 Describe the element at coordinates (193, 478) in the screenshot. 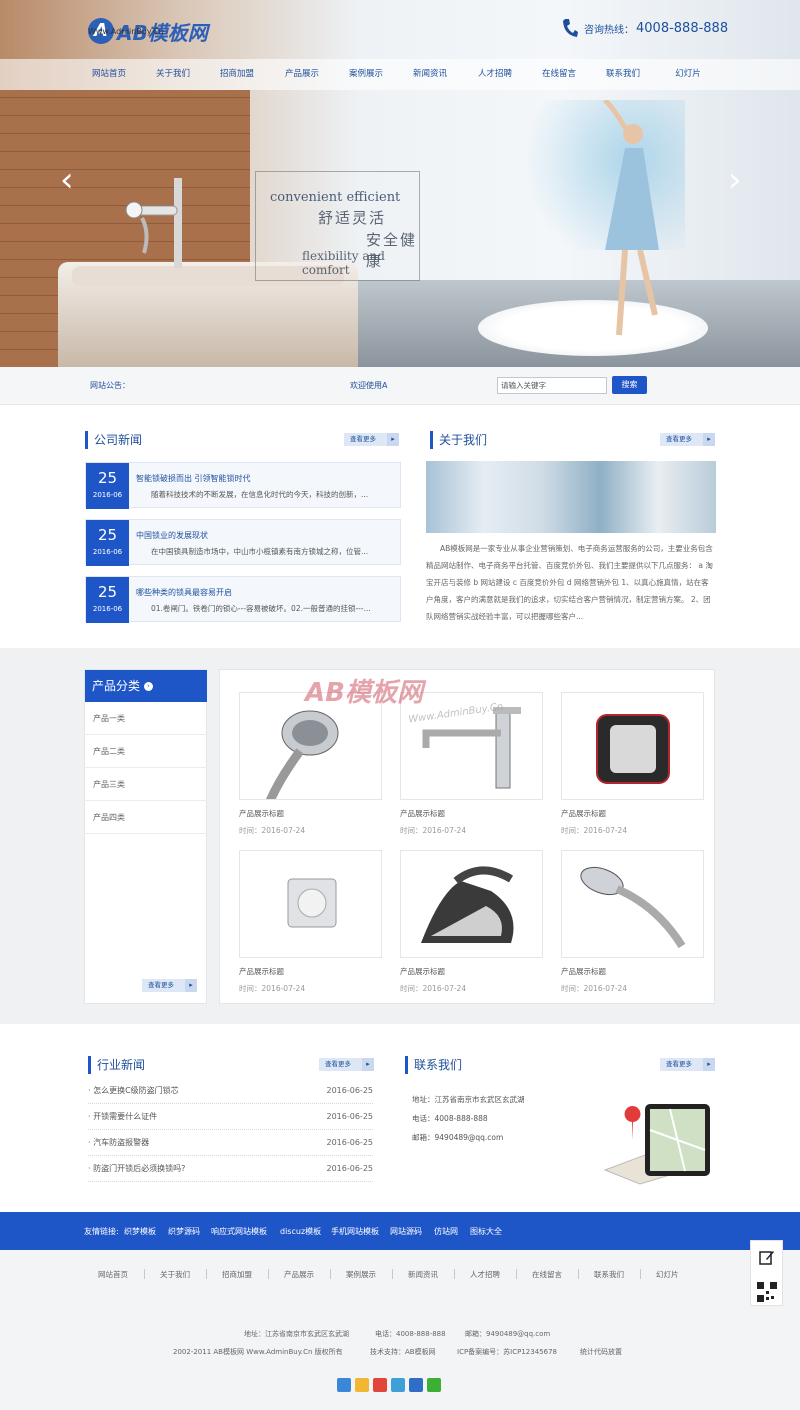

I see `news-title: 智能锁破损而出 引领智能锁时代` at that location.